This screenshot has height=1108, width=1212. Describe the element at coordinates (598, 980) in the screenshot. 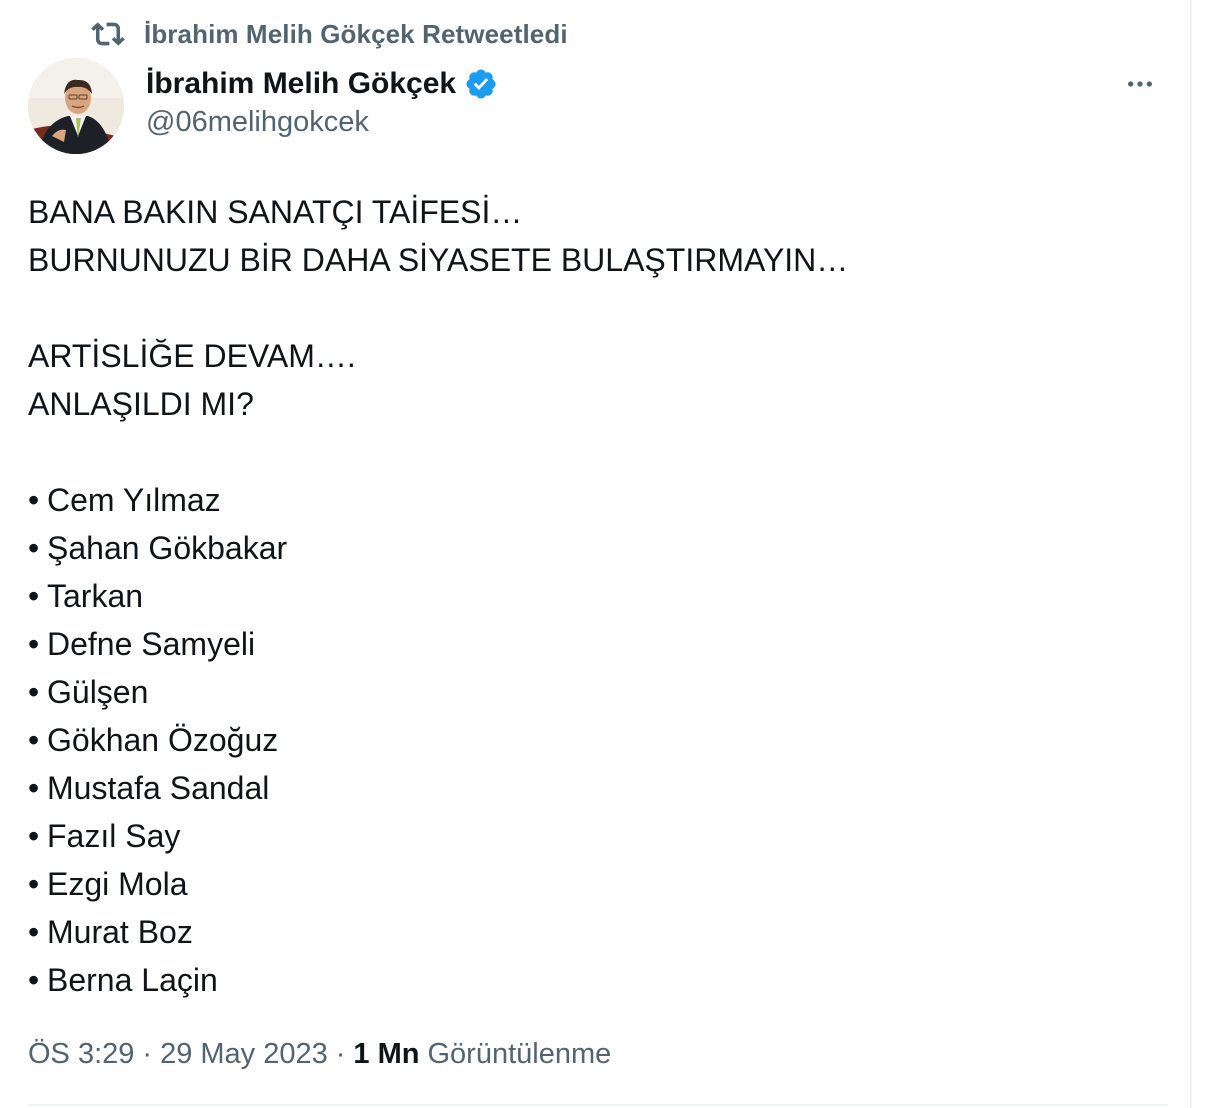

I see `list-item: • Berna Laçin` at that location.